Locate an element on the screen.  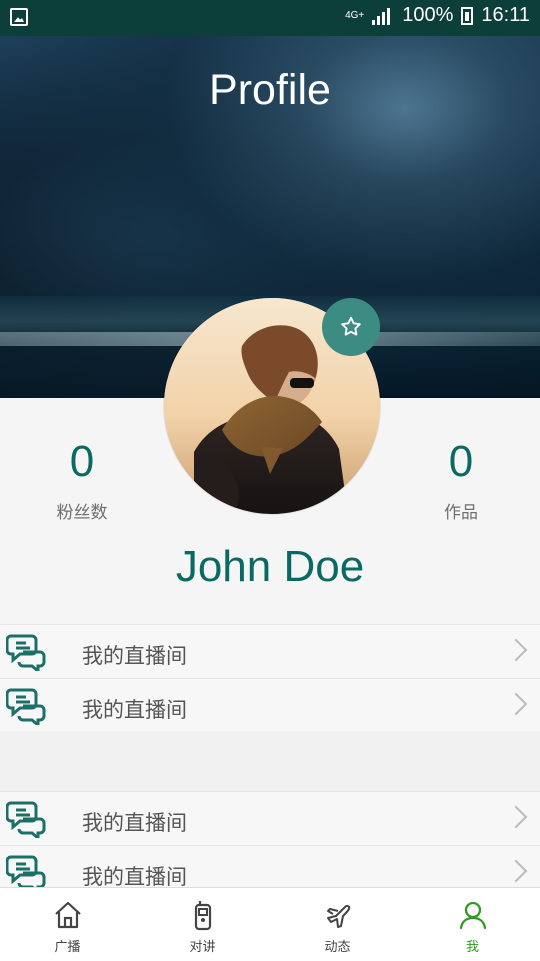
followers-label: 粉丝数 is located at coordinates (82, 513).